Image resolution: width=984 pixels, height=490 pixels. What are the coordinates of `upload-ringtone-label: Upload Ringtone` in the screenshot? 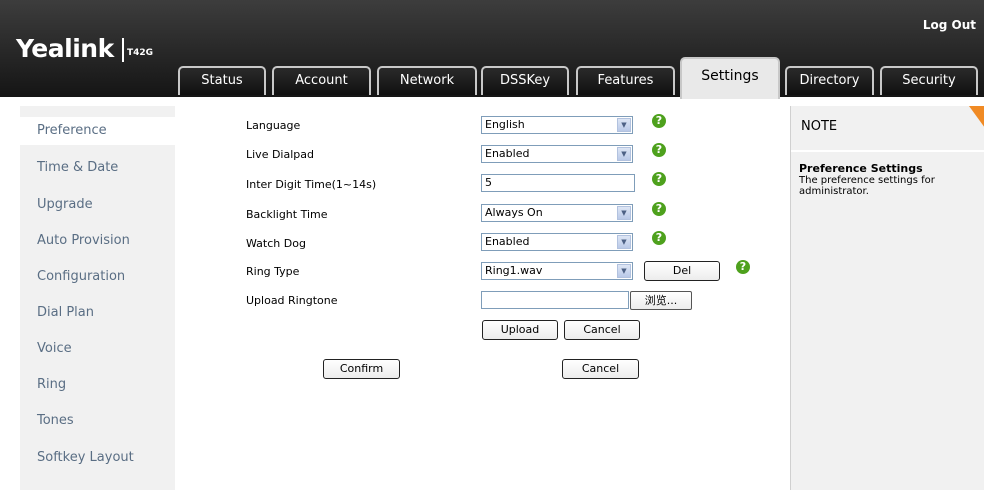 It's located at (292, 300).